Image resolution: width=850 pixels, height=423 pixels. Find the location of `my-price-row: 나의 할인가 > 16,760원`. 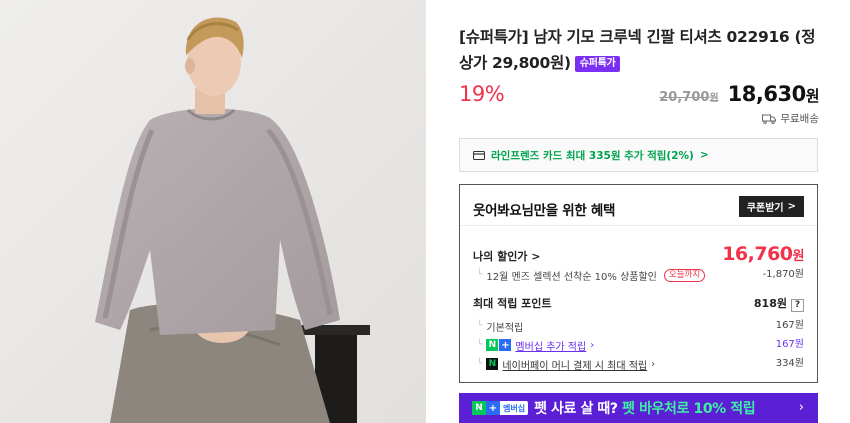

my-price-row: 나의 할인가 > 16,760원 is located at coordinates (639, 254).